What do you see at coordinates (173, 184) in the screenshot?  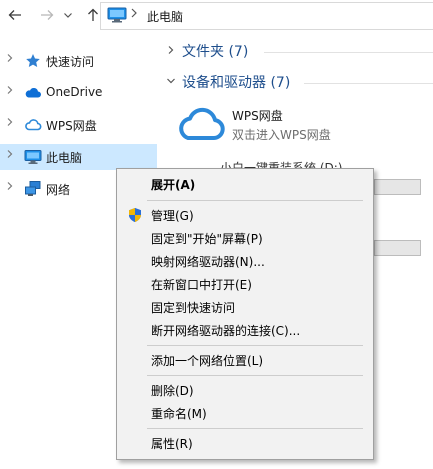 I see `menu-item-label: 展开(A)` at bounding box center [173, 184].